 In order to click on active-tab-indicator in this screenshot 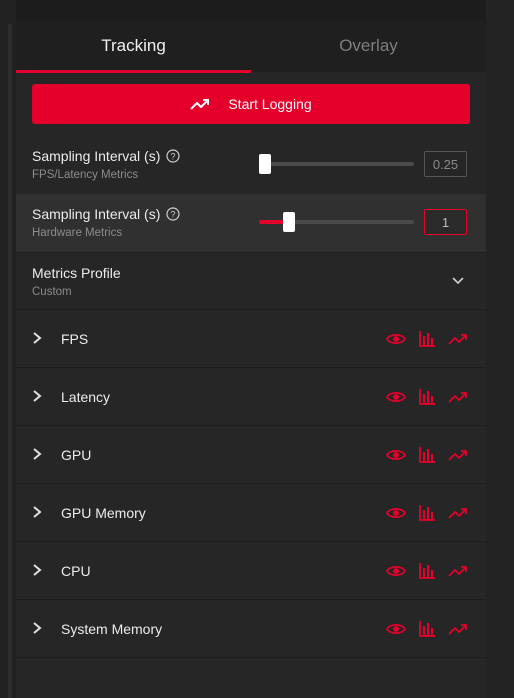, I will do `click(133, 71)`.